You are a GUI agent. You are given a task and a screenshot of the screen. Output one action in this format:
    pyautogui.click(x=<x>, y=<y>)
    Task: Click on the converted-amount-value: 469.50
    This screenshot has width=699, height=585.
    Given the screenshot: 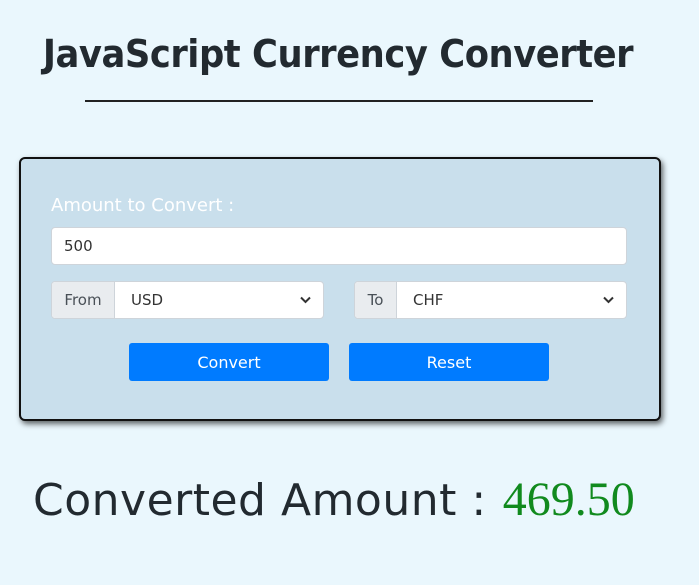 What is the action you would take?
    pyautogui.click(x=568, y=499)
    